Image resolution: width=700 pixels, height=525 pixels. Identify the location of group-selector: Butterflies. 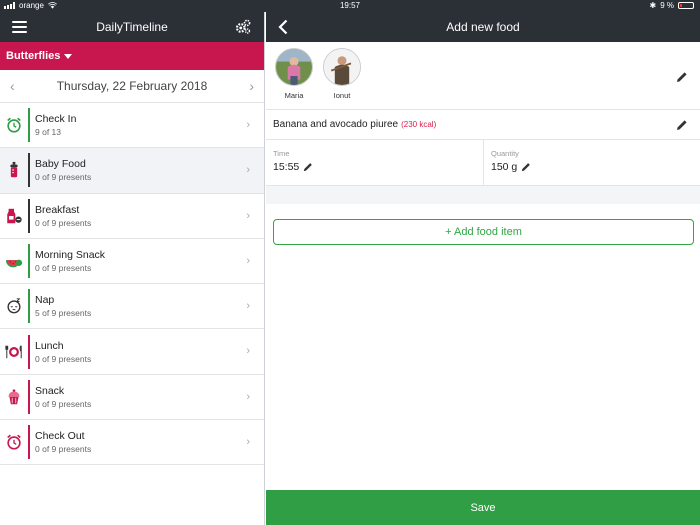
(132, 56).